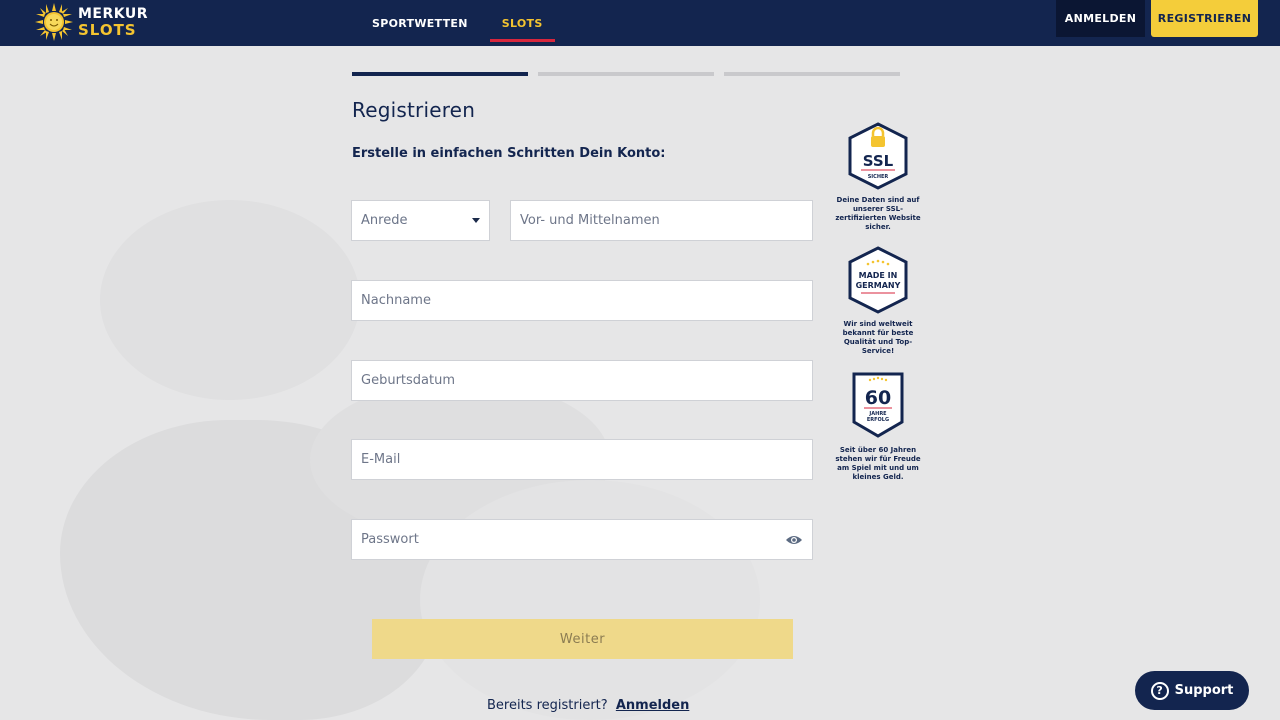 Image resolution: width=1280 pixels, height=720 pixels. Describe the element at coordinates (794, 540) in the screenshot. I see `eye-icon` at that location.